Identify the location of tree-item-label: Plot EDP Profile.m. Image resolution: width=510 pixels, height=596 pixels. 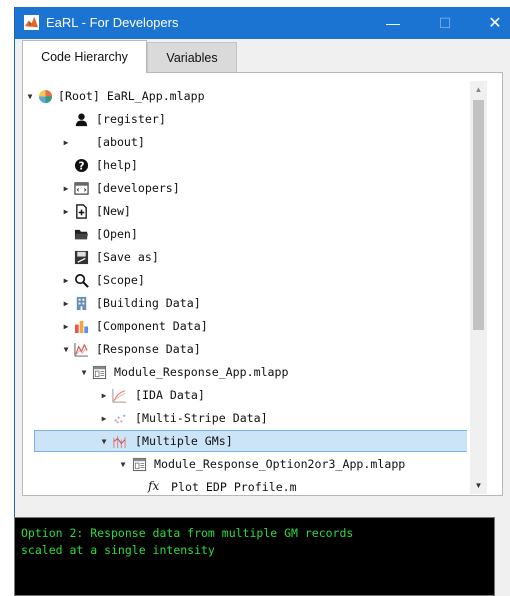
(234, 486).